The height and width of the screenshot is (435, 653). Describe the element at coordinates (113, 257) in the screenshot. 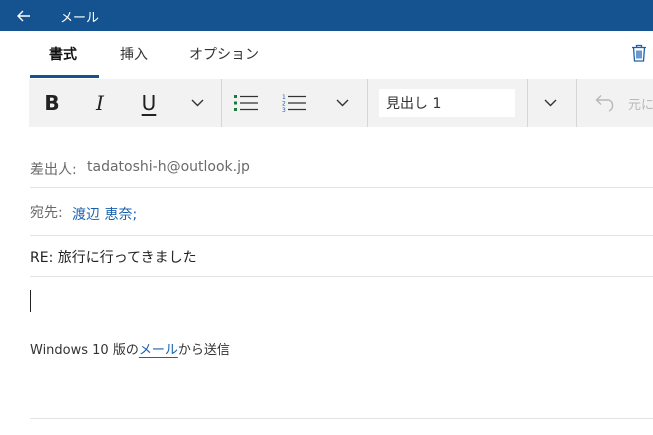

I see `subject-input: RE: 旅行に行ってきました` at that location.